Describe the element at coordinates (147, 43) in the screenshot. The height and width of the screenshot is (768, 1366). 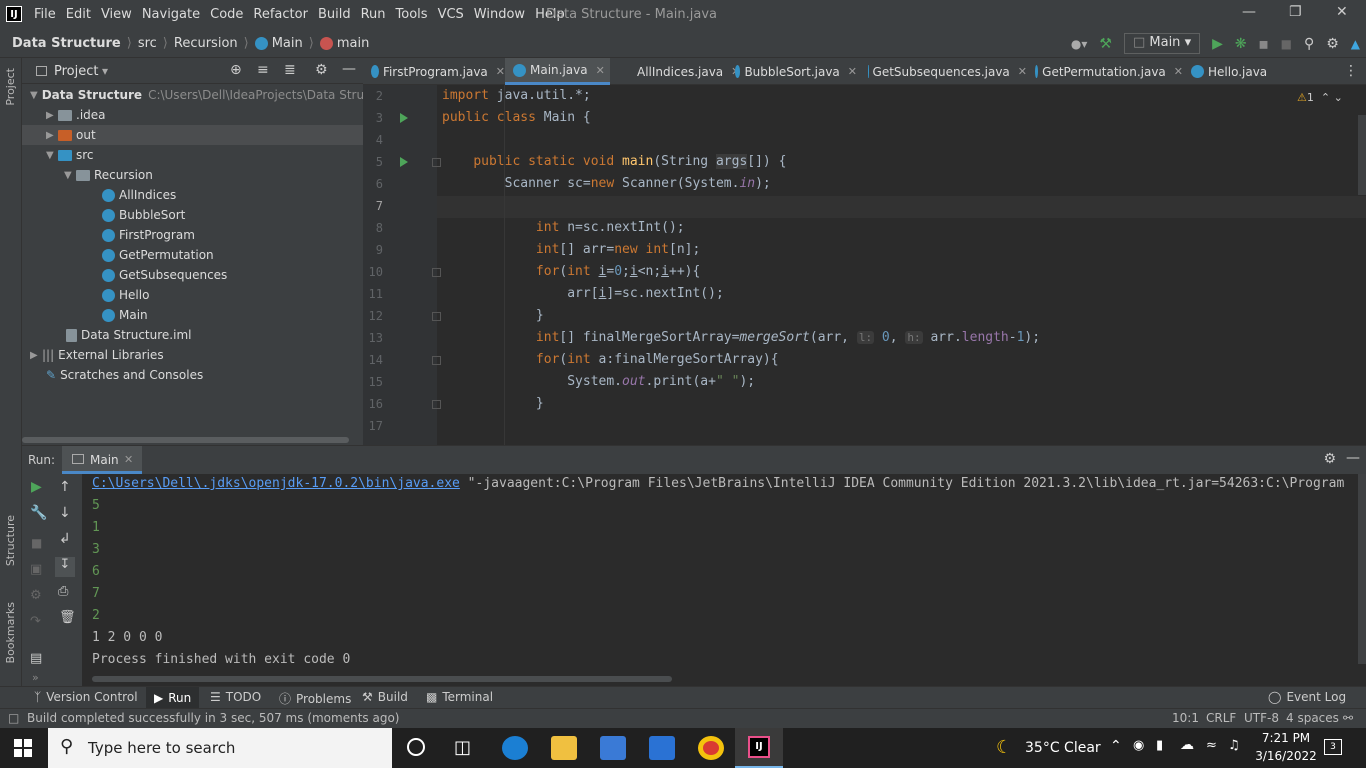
I see `crumb-src: src` at that location.